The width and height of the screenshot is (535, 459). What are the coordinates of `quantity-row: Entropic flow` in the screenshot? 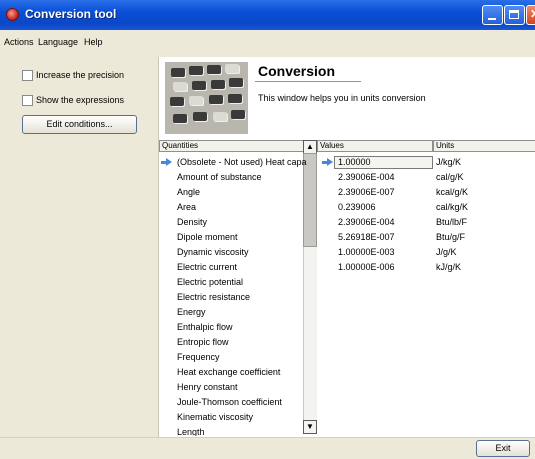 It's located at (203, 342).